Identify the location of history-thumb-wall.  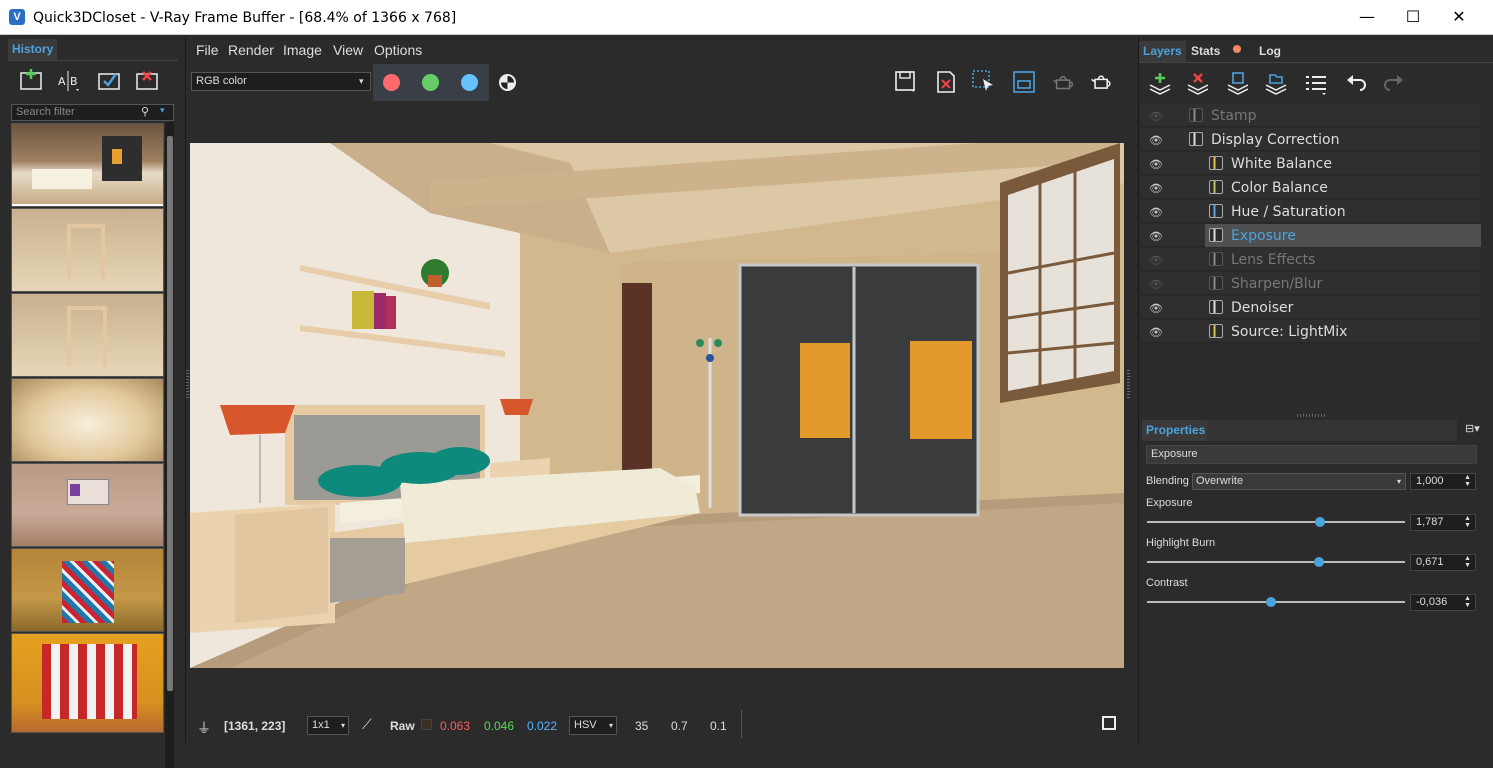
(87, 505).